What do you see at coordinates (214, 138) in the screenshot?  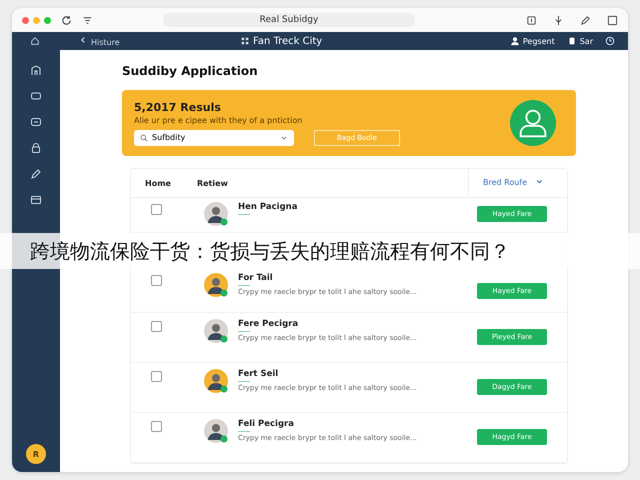 I see `search-field: Sufbdity` at bounding box center [214, 138].